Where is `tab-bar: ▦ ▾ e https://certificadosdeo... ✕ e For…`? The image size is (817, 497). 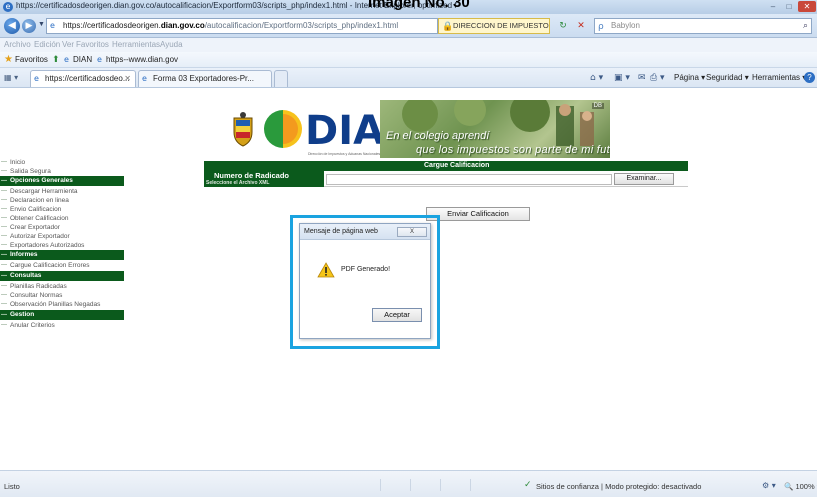 tab-bar: ▦ ▾ e https://certificadosdeo... ✕ e For… is located at coordinates (408, 78).